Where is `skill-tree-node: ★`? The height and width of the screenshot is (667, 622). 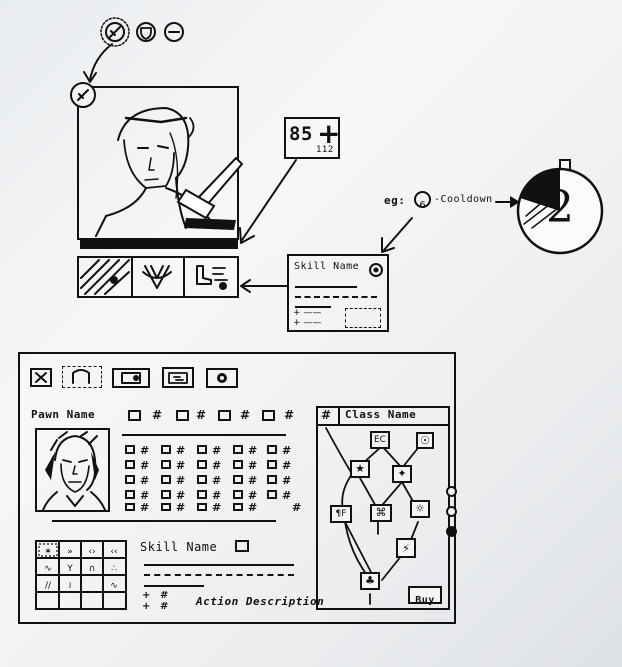
skill-tree-node: ★ is located at coordinates (360, 469).